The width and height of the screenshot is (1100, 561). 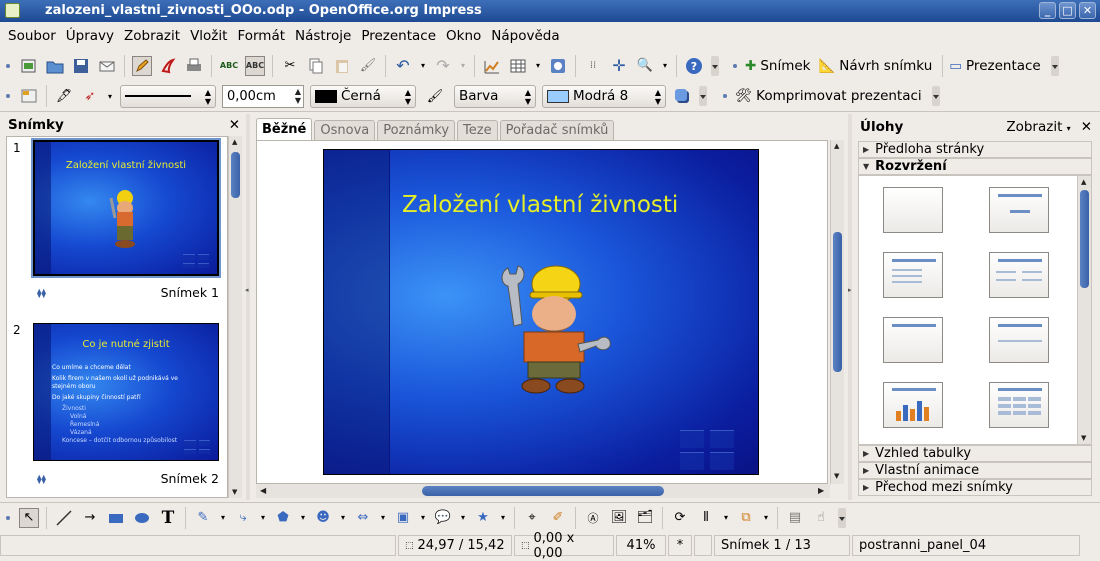 I want to click on zoom-icon: 🔍, so click(x=645, y=66).